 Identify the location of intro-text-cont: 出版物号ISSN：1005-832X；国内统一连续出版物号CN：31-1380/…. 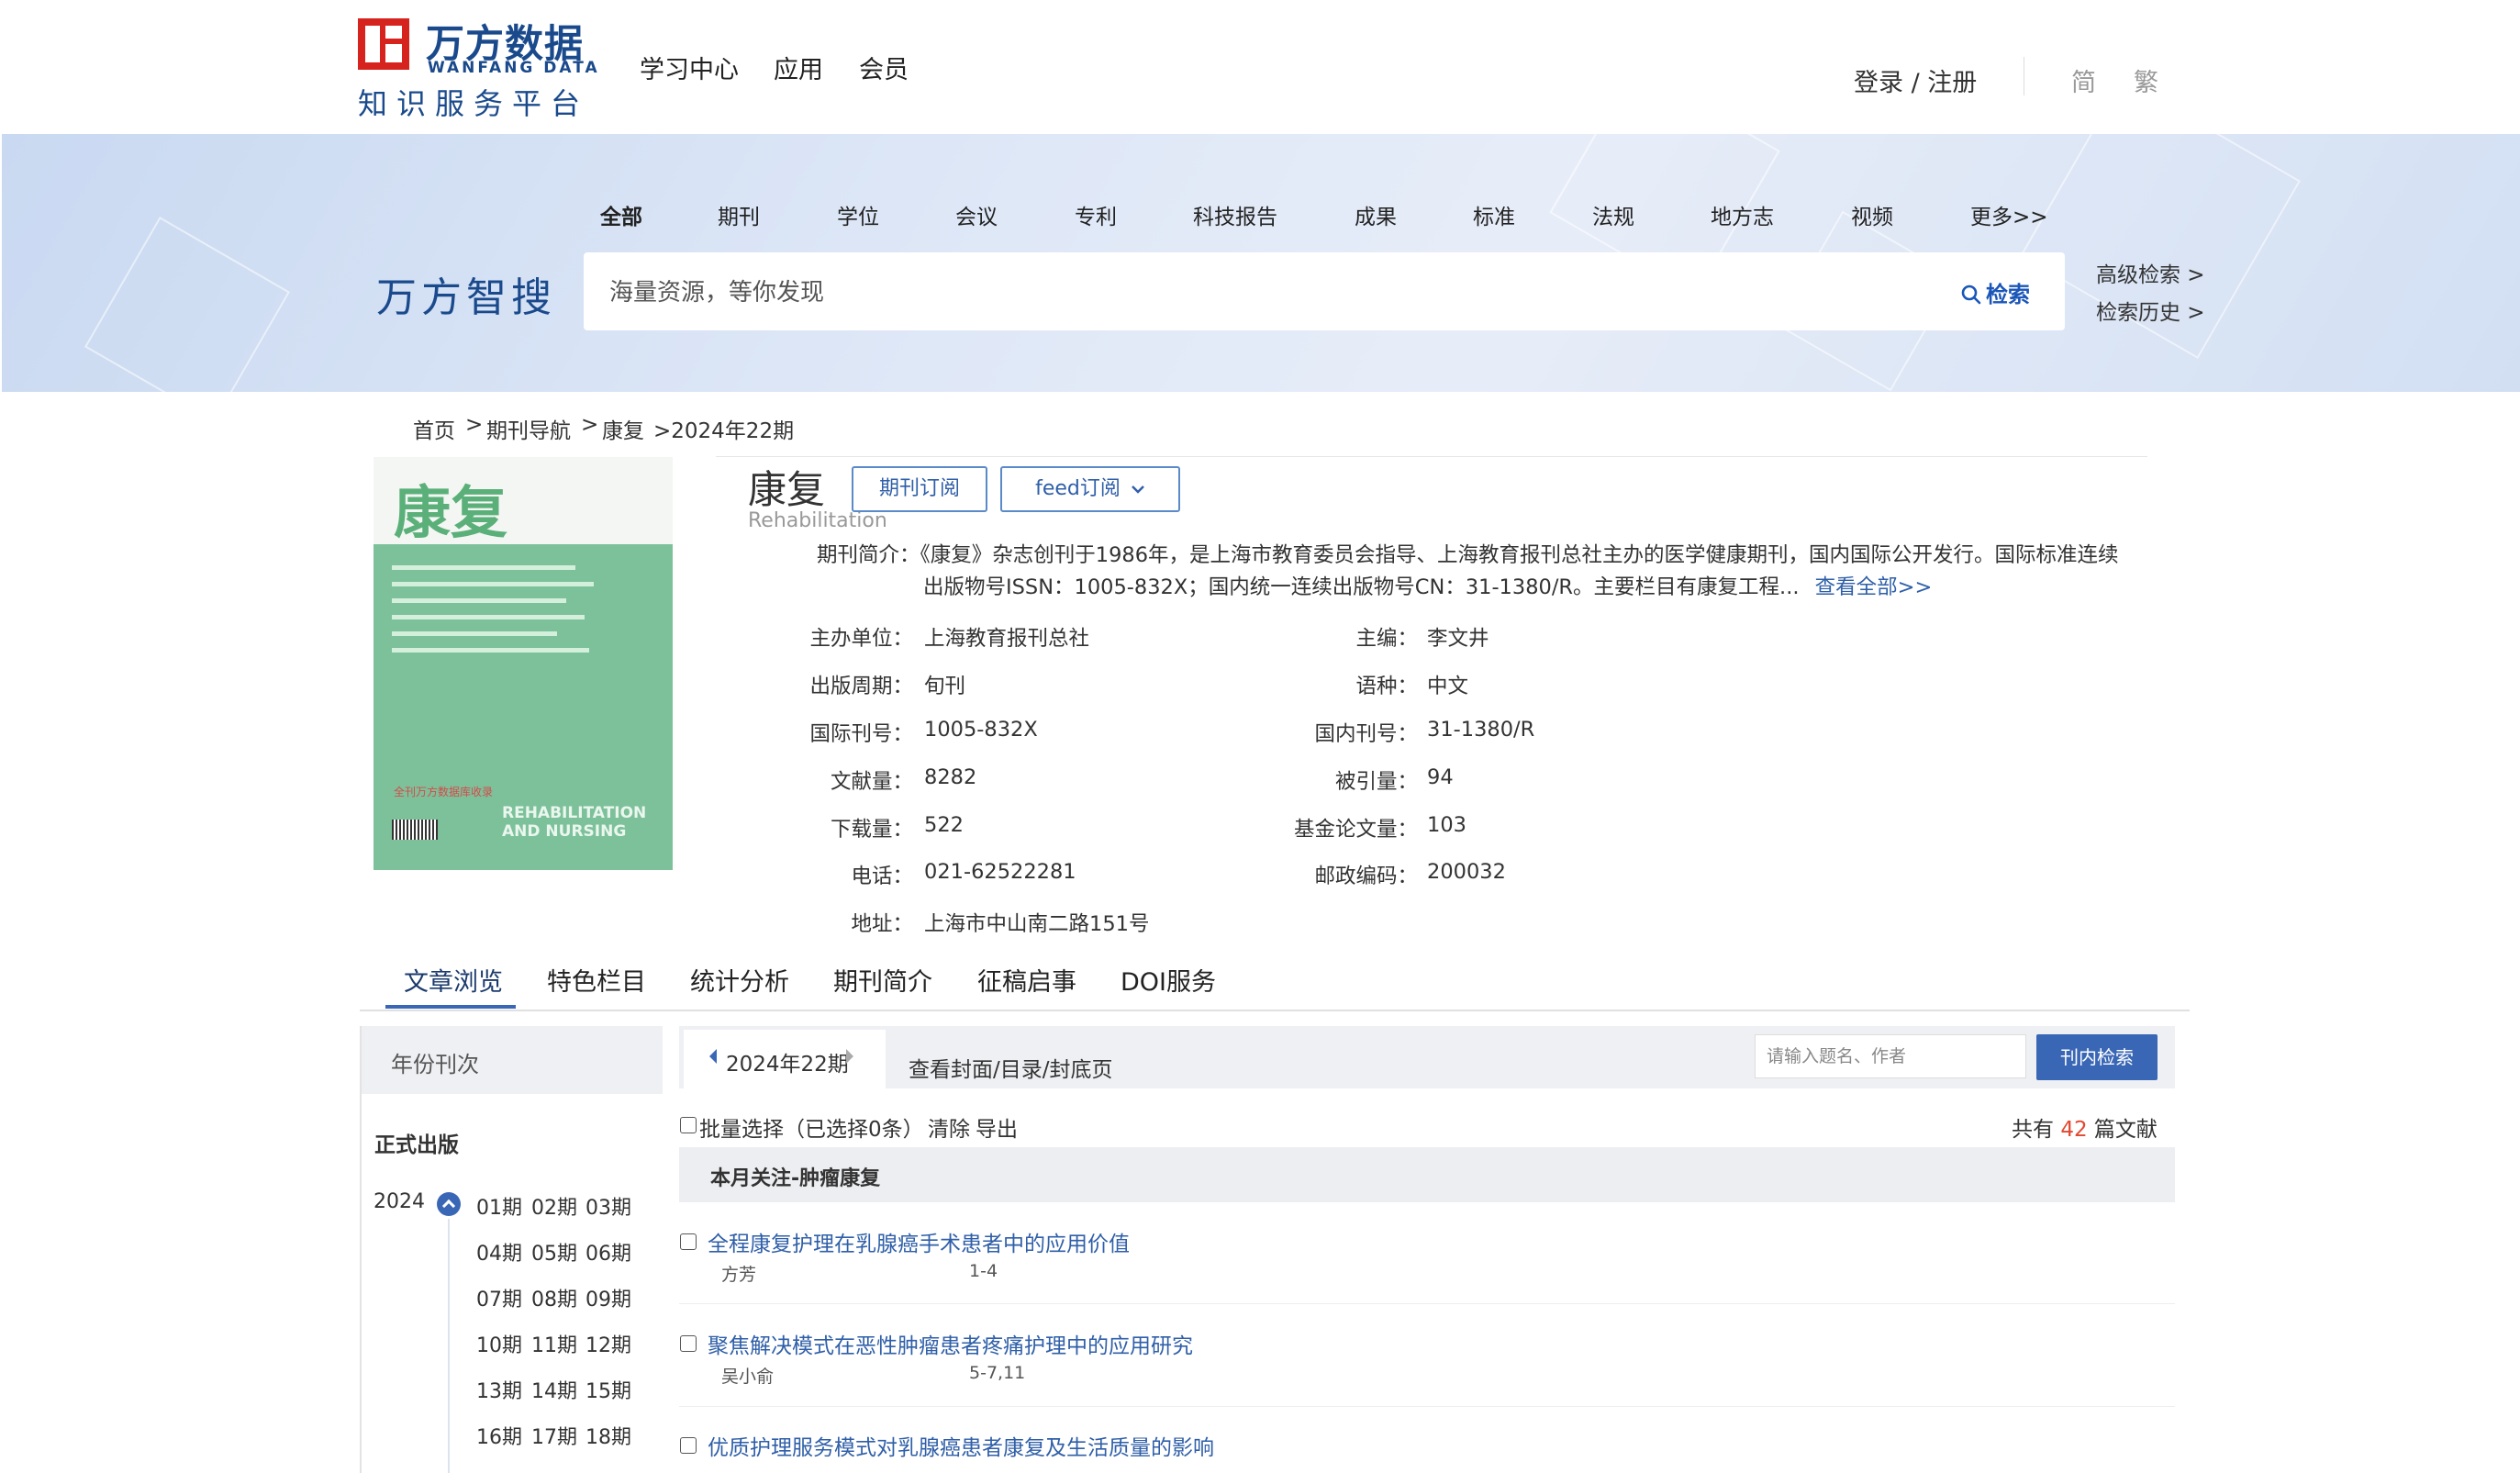
(1361, 587).